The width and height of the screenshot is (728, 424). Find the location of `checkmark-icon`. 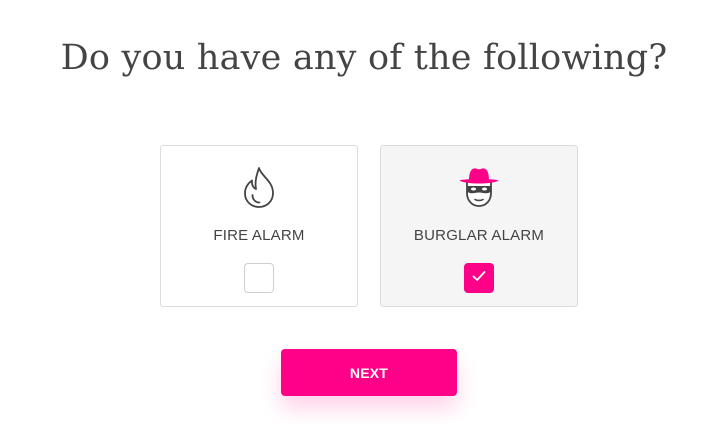

checkmark-icon is located at coordinates (479, 278).